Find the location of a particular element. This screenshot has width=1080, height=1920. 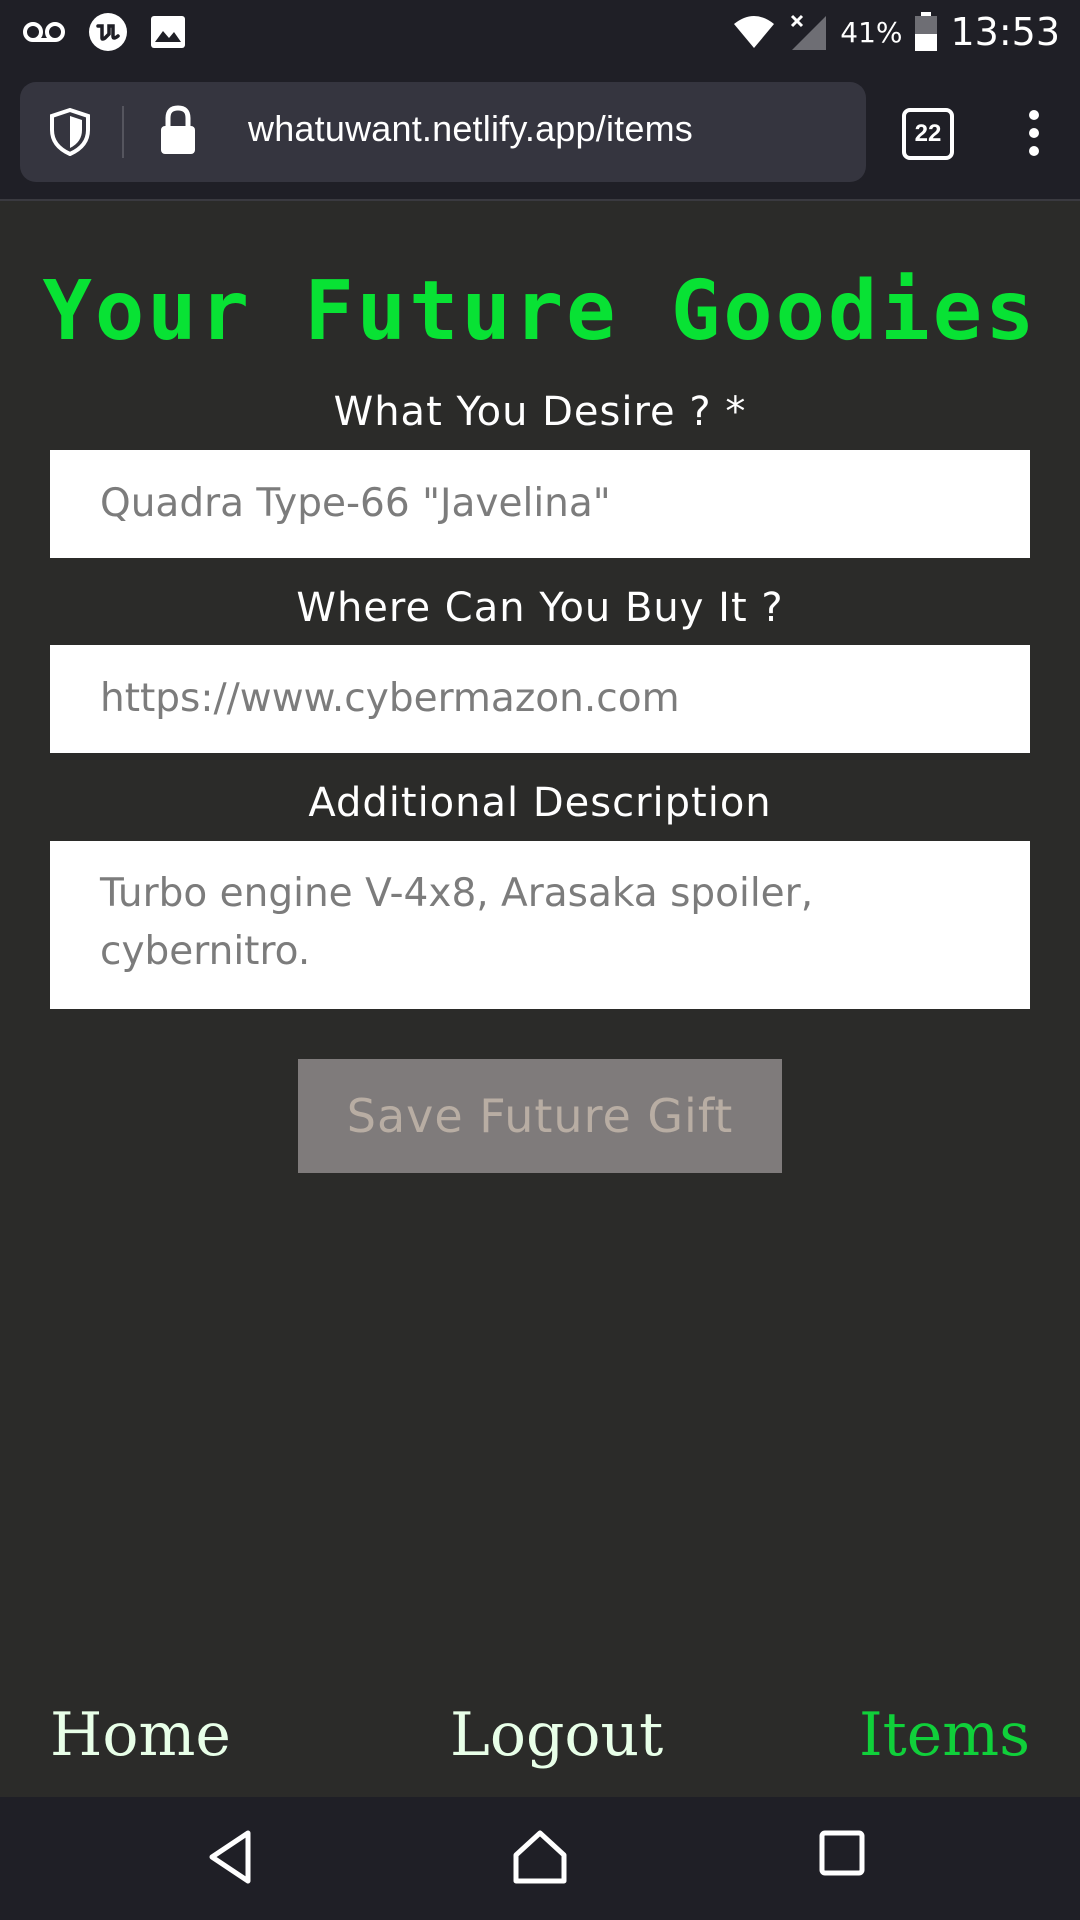

back-icon is located at coordinates (230, 1857).